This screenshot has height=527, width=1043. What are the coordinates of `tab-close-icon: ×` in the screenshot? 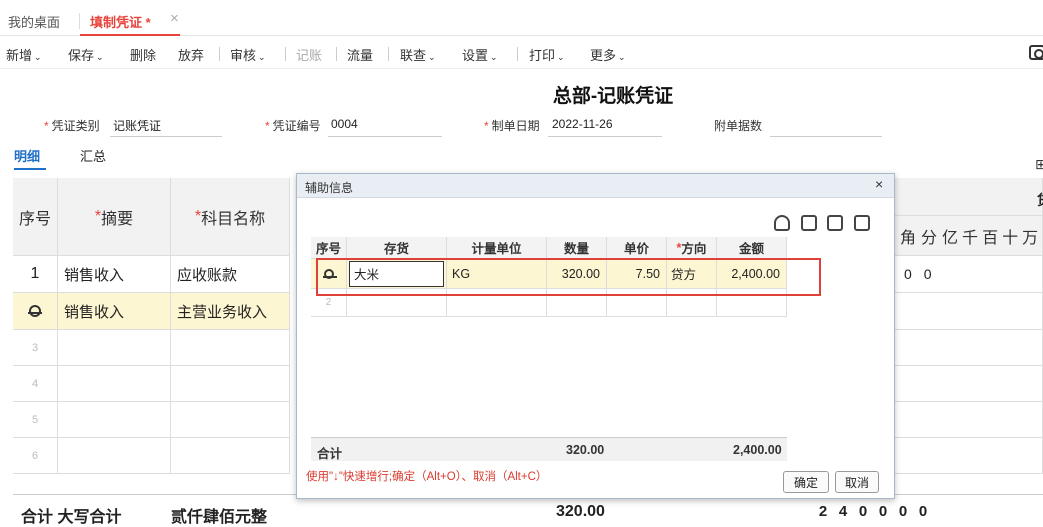 It's located at (174, 18).